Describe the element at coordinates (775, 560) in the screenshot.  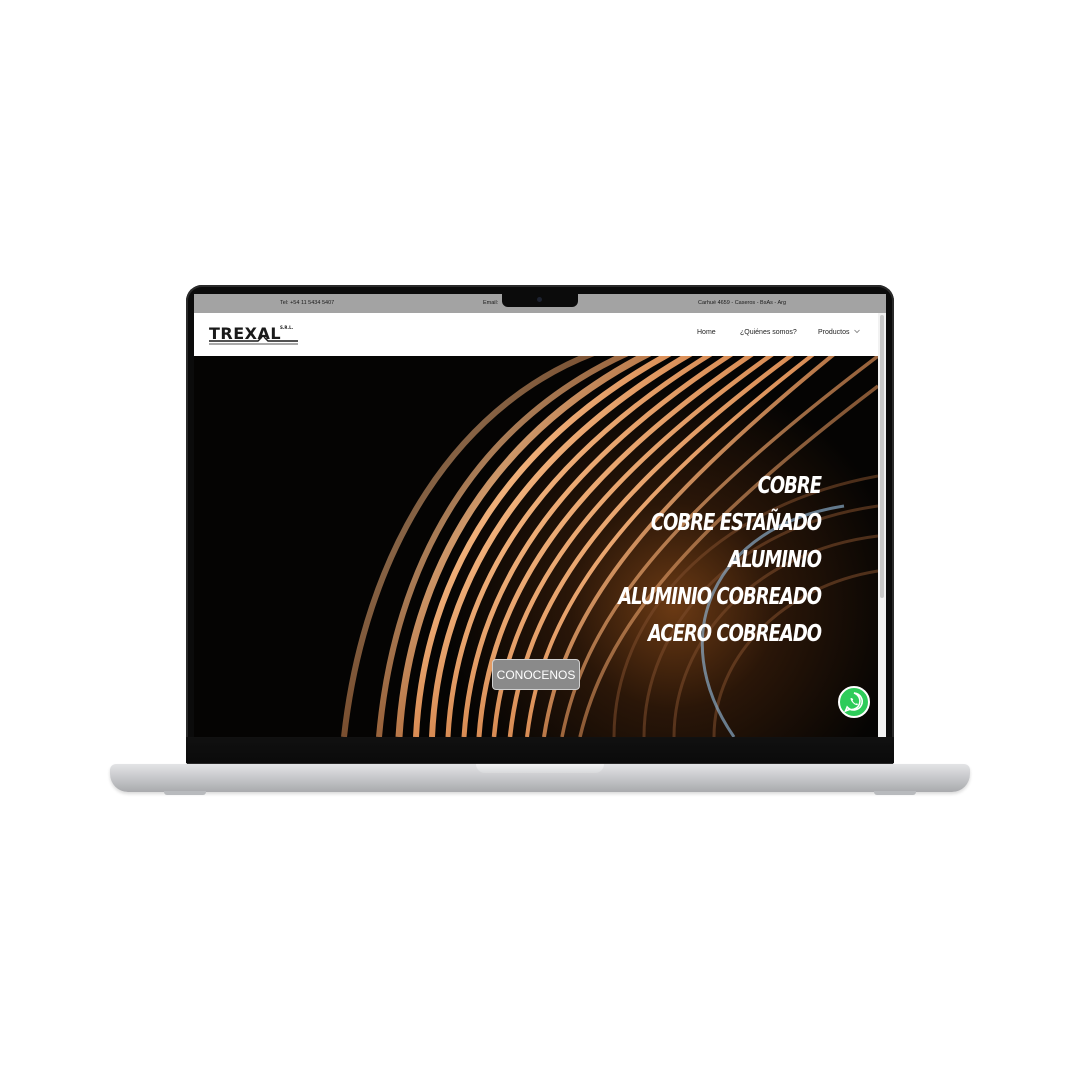
I see `headline-line: ALUMINIO` at that location.